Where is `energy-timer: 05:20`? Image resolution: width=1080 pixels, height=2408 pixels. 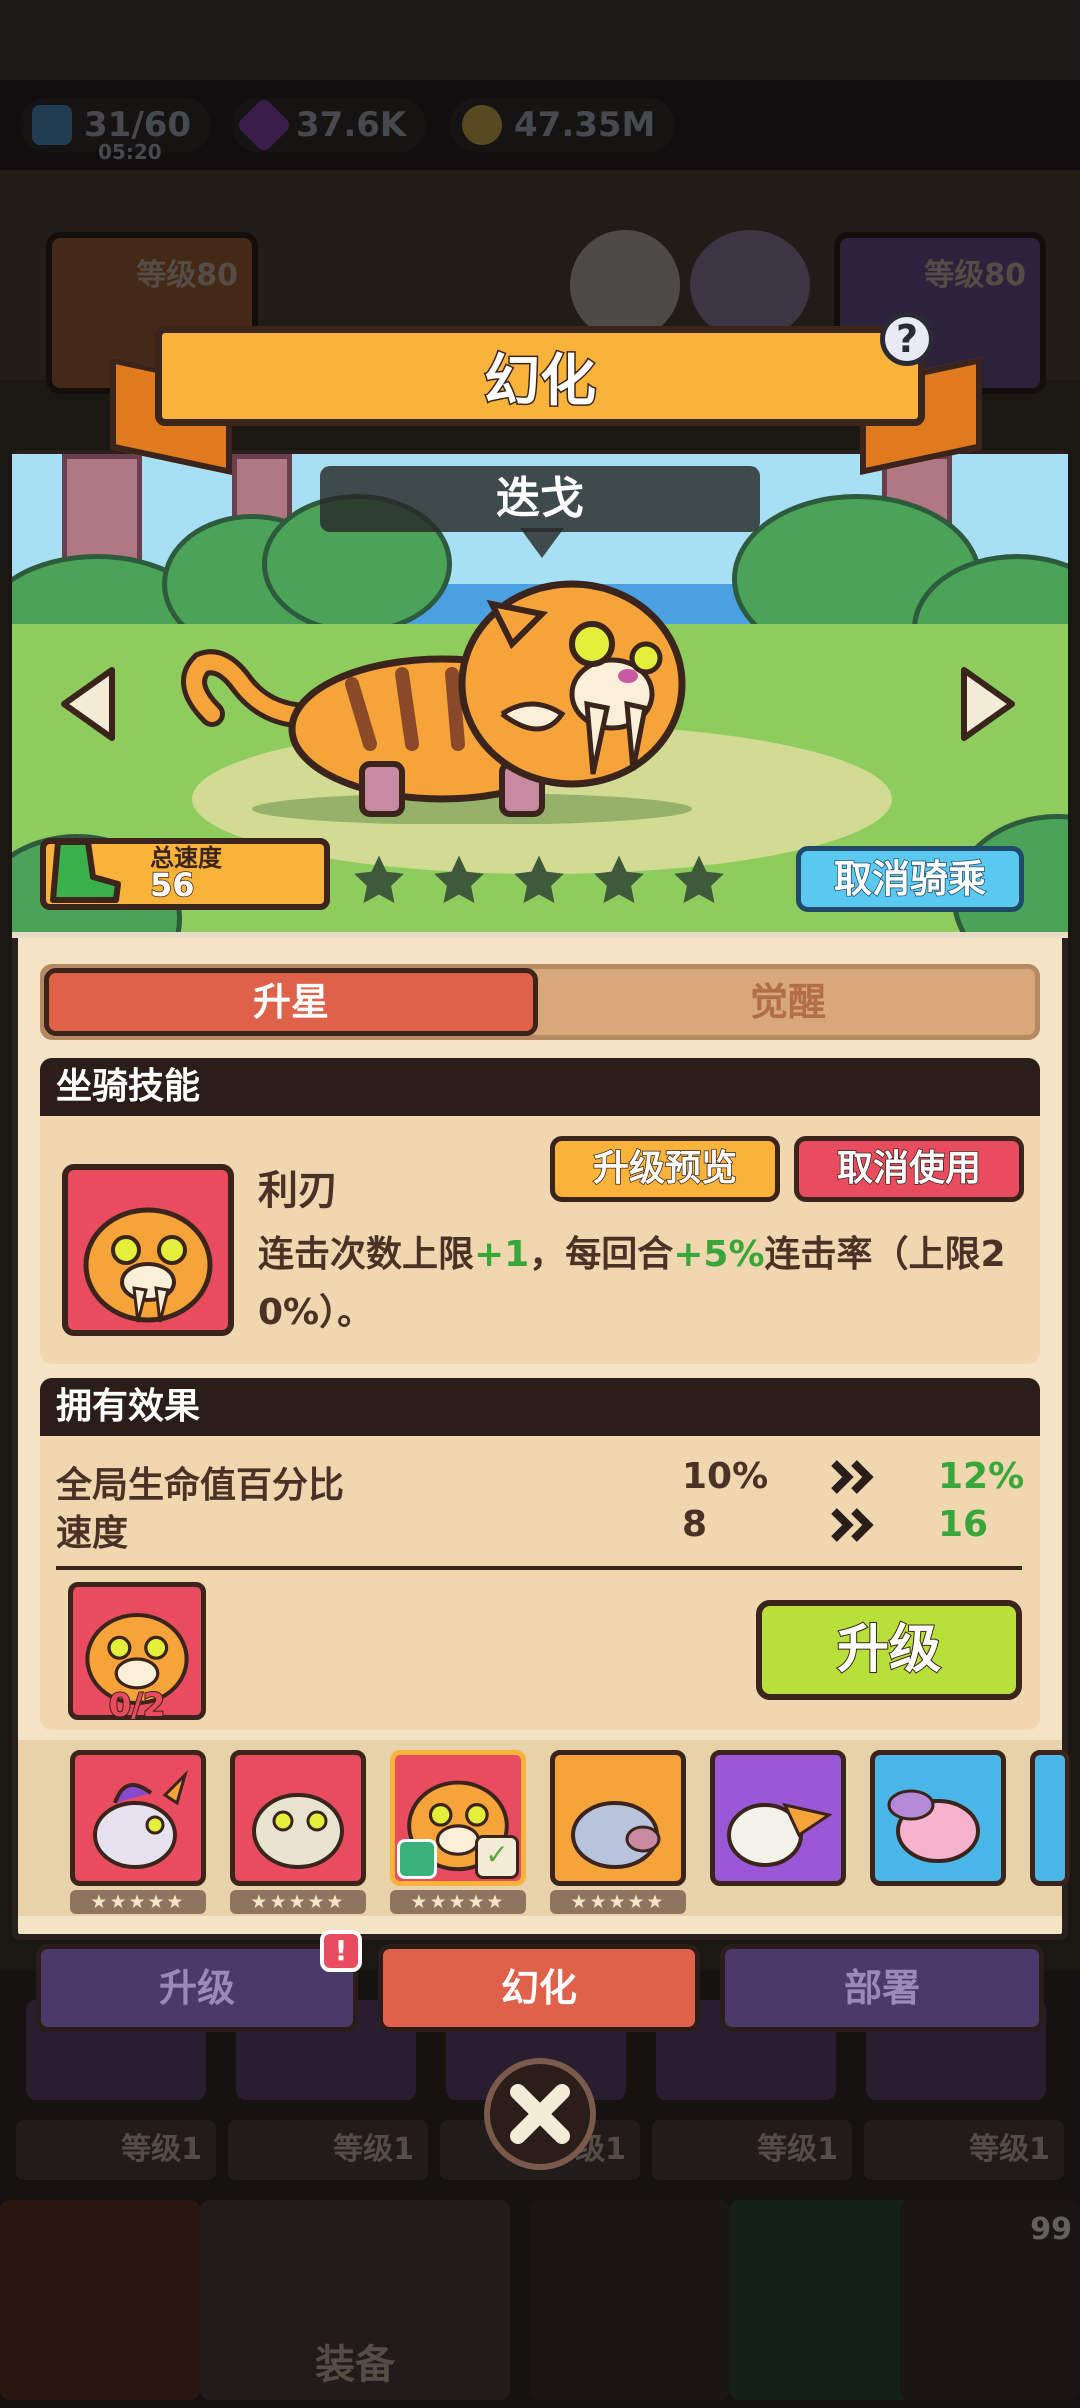 energy-timer: 05:20 is located at coordinates (130, 152).